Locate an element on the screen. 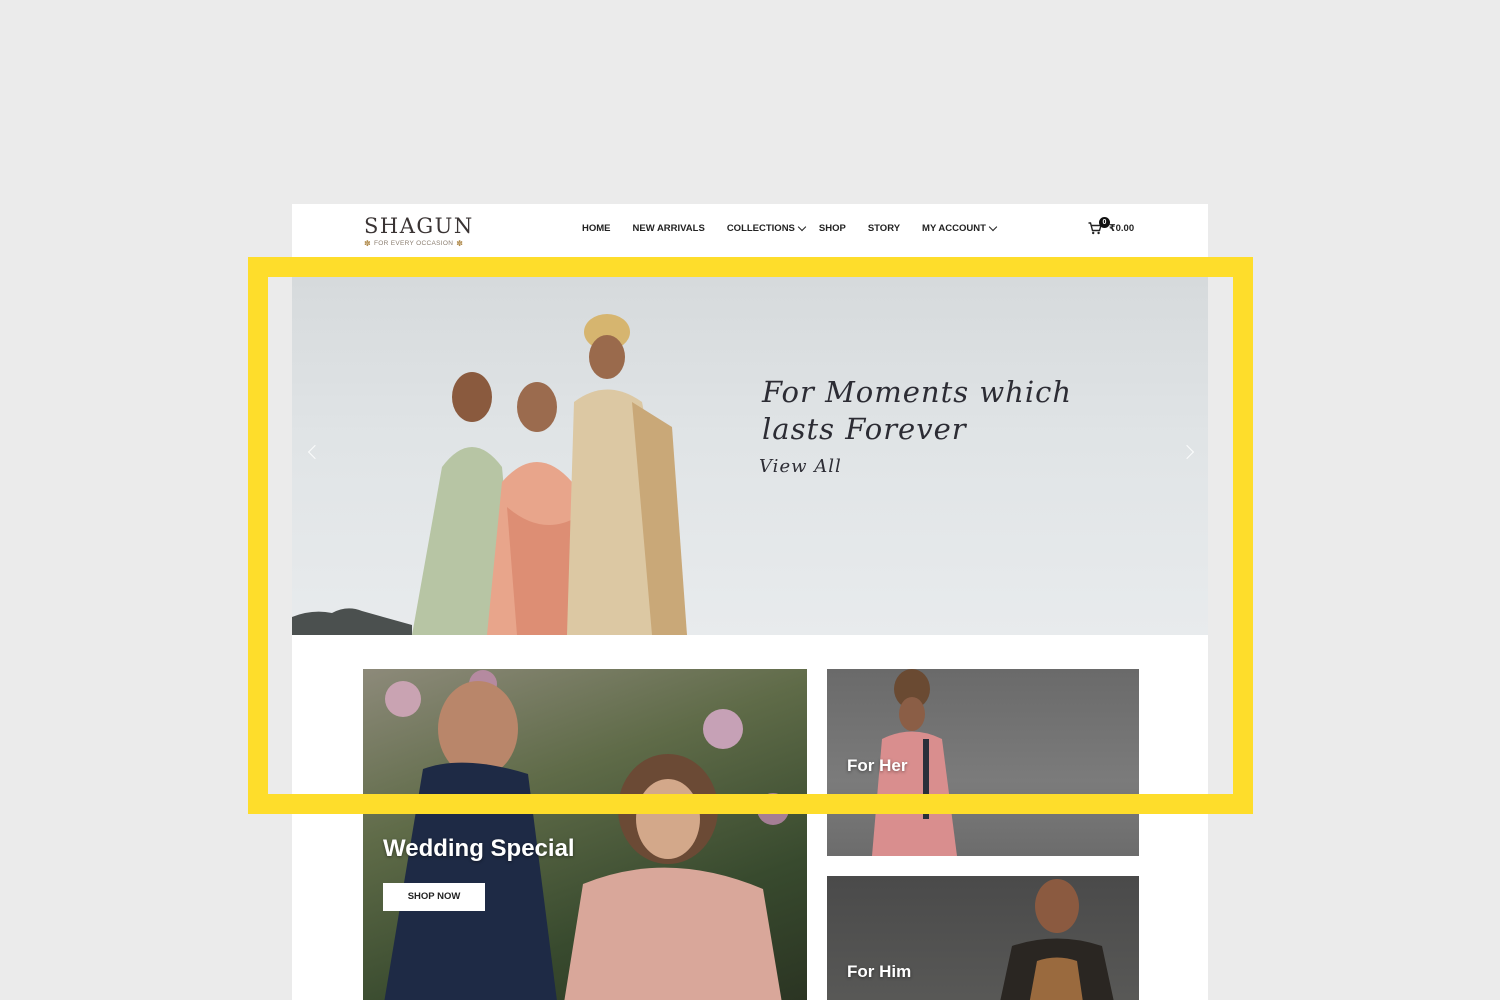 Image resolution: width=1500 pixels, height=1000 pixels. cart-button: 0 ₹0.00 is located at coordinates (1111, 226).